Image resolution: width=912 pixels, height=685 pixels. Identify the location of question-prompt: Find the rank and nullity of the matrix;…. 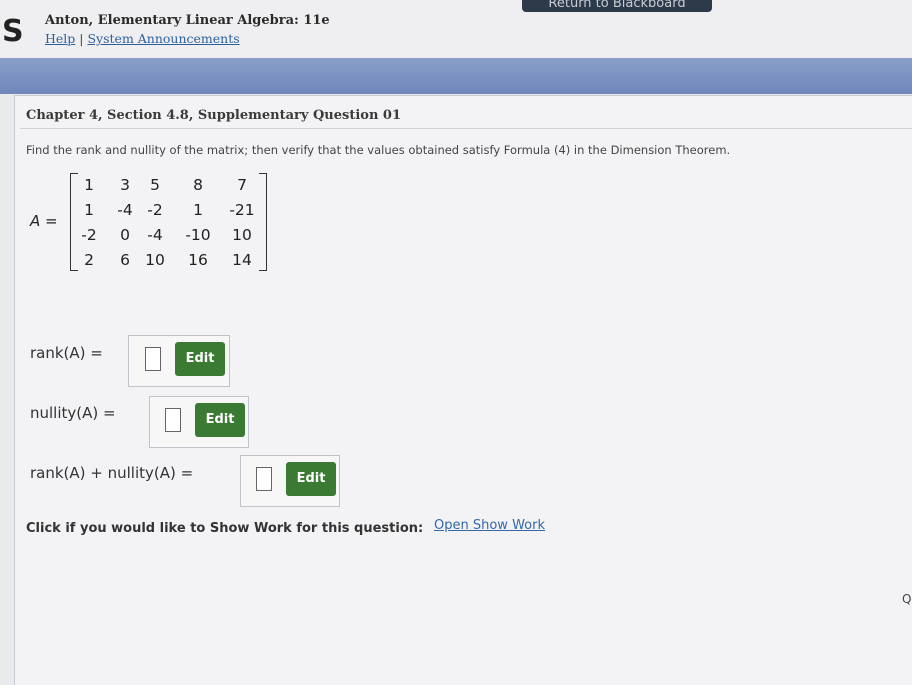
(378, 150).